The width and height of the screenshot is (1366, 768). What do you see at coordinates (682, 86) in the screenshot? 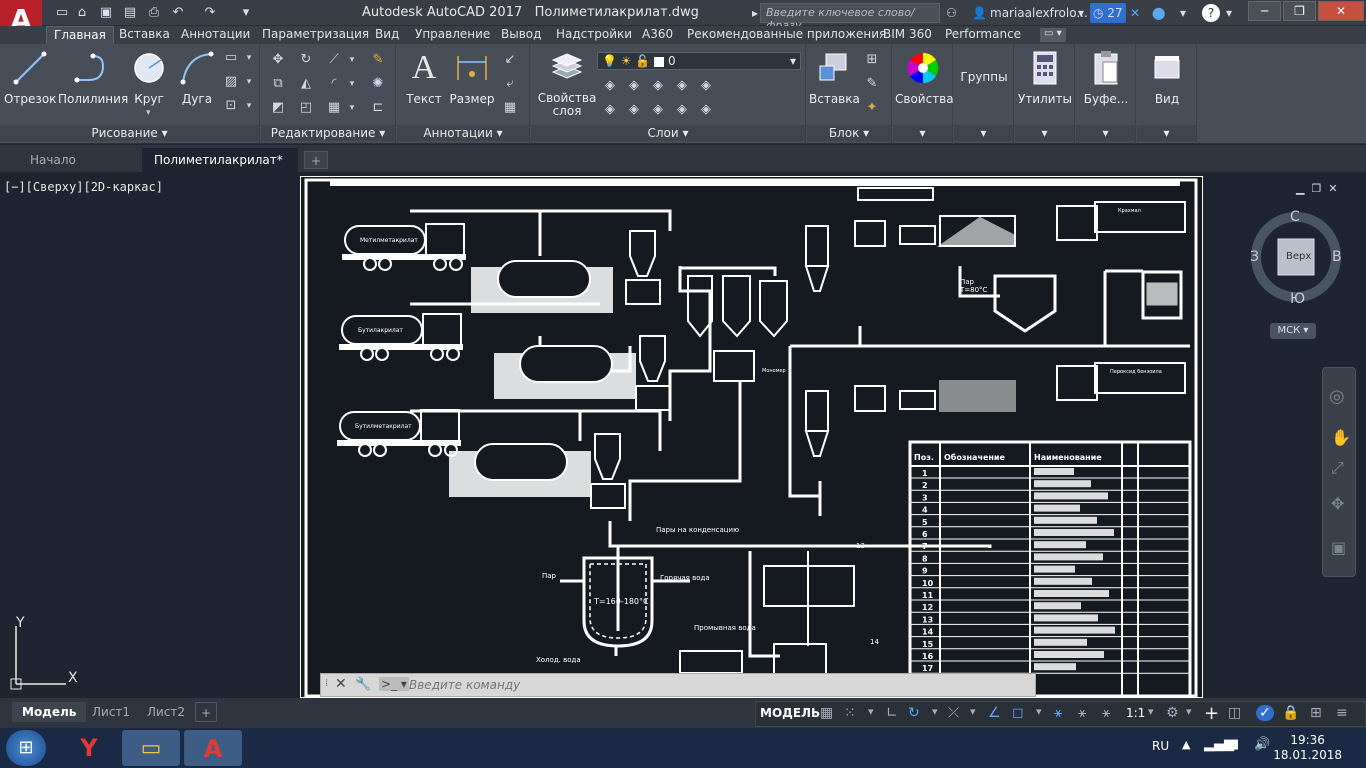
I see `layer-tool-4-icon: ◈` at bounding box center [682, 86].